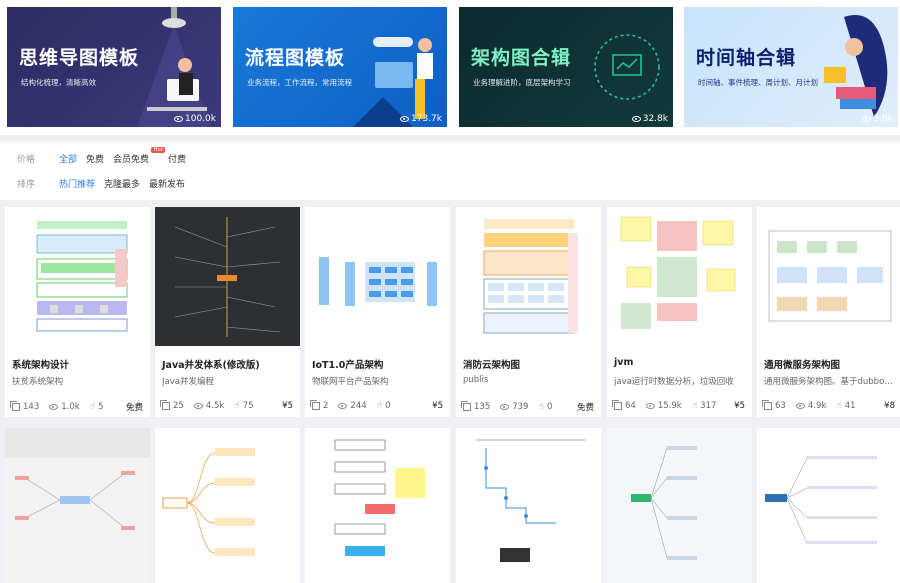 The width and height of the screenshot is (900, 583). I want to click on template-card: 系统架构设计 扶贫系统架构 143 1.0k ☝ 5 免费, so click(77, 312).